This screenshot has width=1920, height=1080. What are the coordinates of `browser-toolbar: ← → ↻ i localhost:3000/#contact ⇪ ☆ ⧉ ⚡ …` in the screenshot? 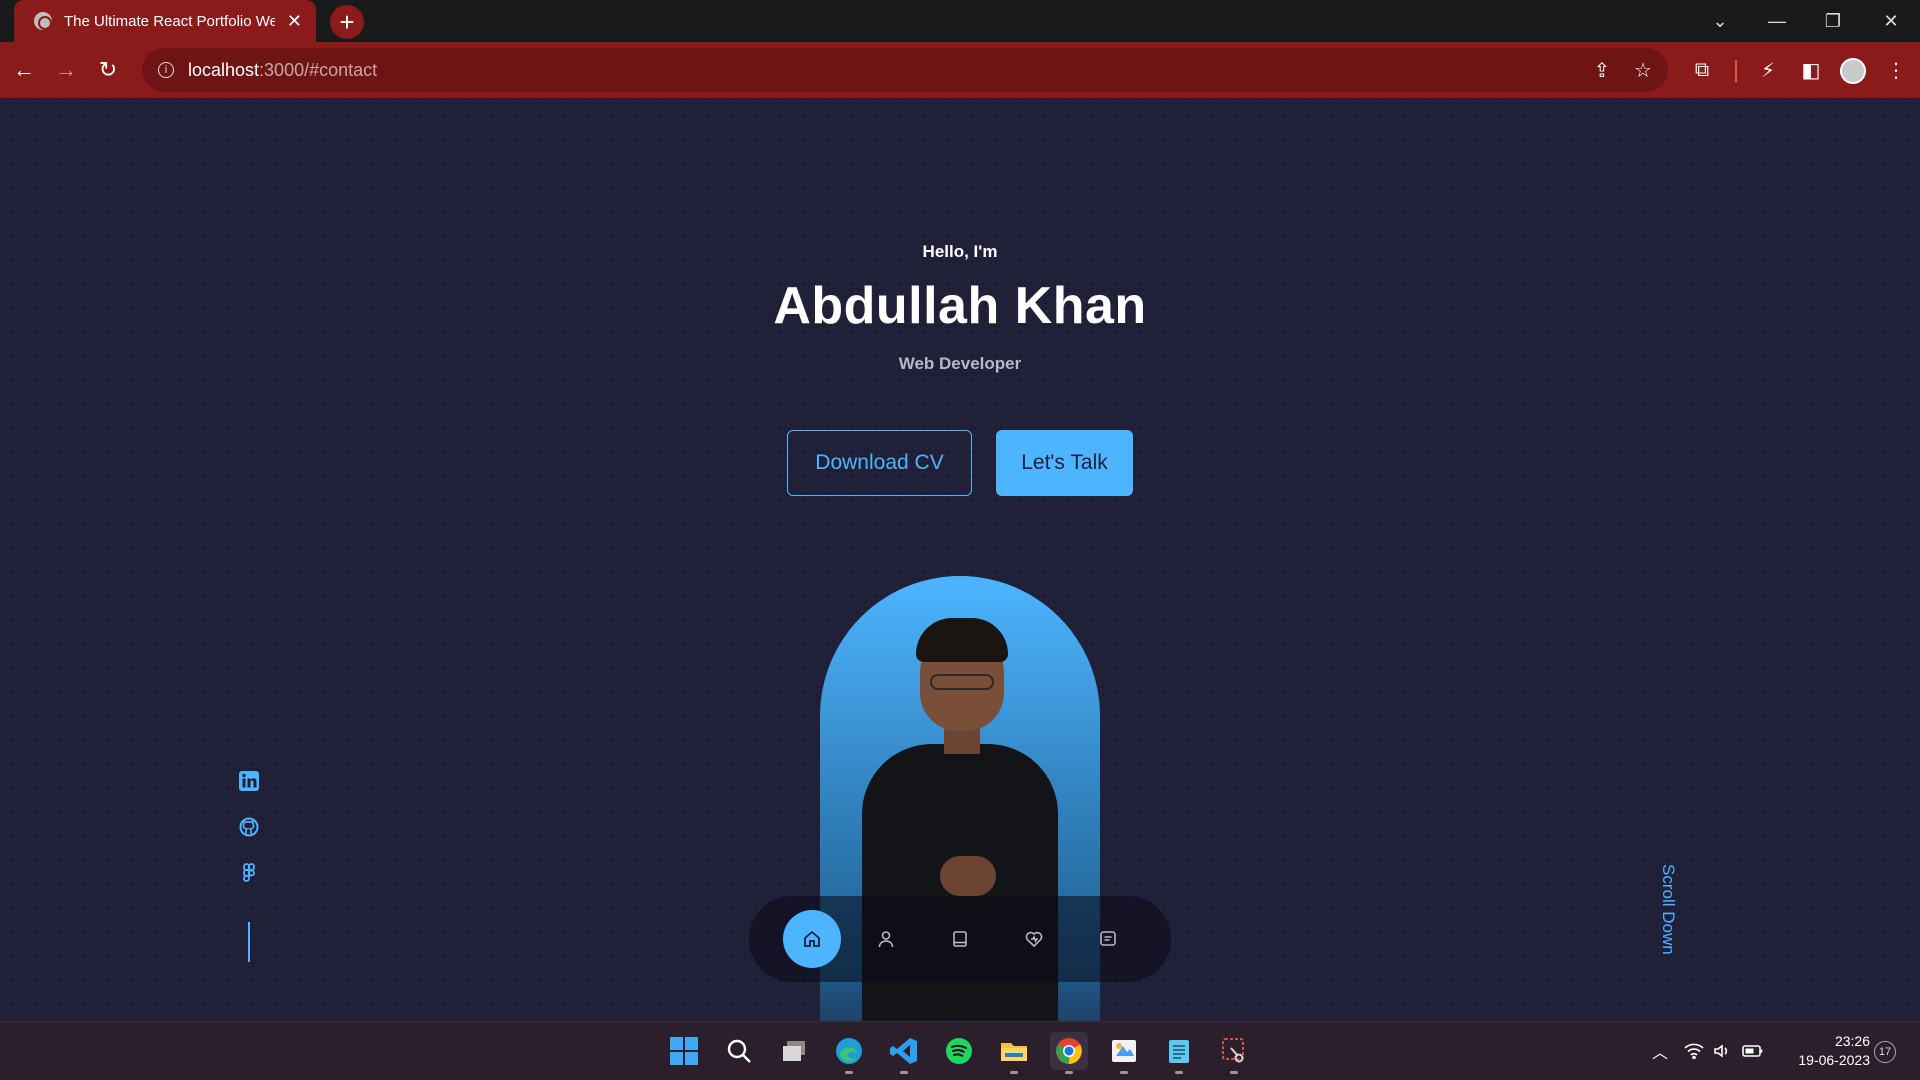 It's located at (960, 70).